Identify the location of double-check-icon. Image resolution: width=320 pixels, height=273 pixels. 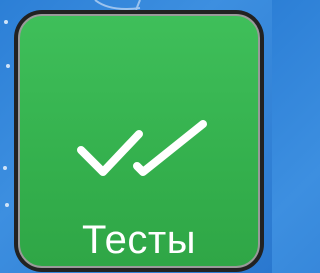
(142, 148).